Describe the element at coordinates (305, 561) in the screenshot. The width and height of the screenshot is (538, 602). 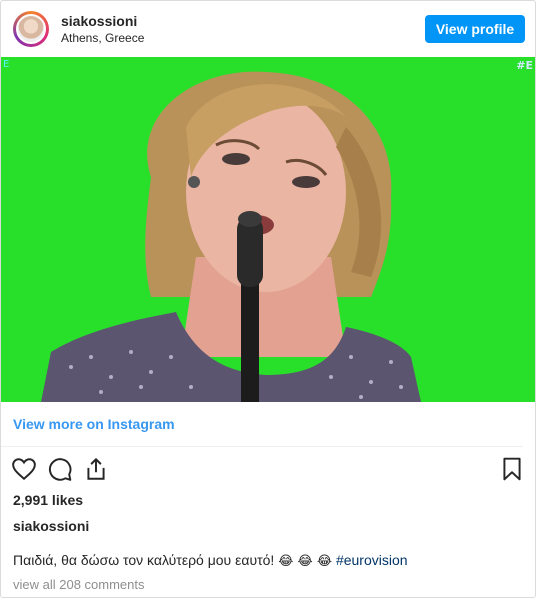
I see `caption-emojis: 😂 😂 😂` at that location.